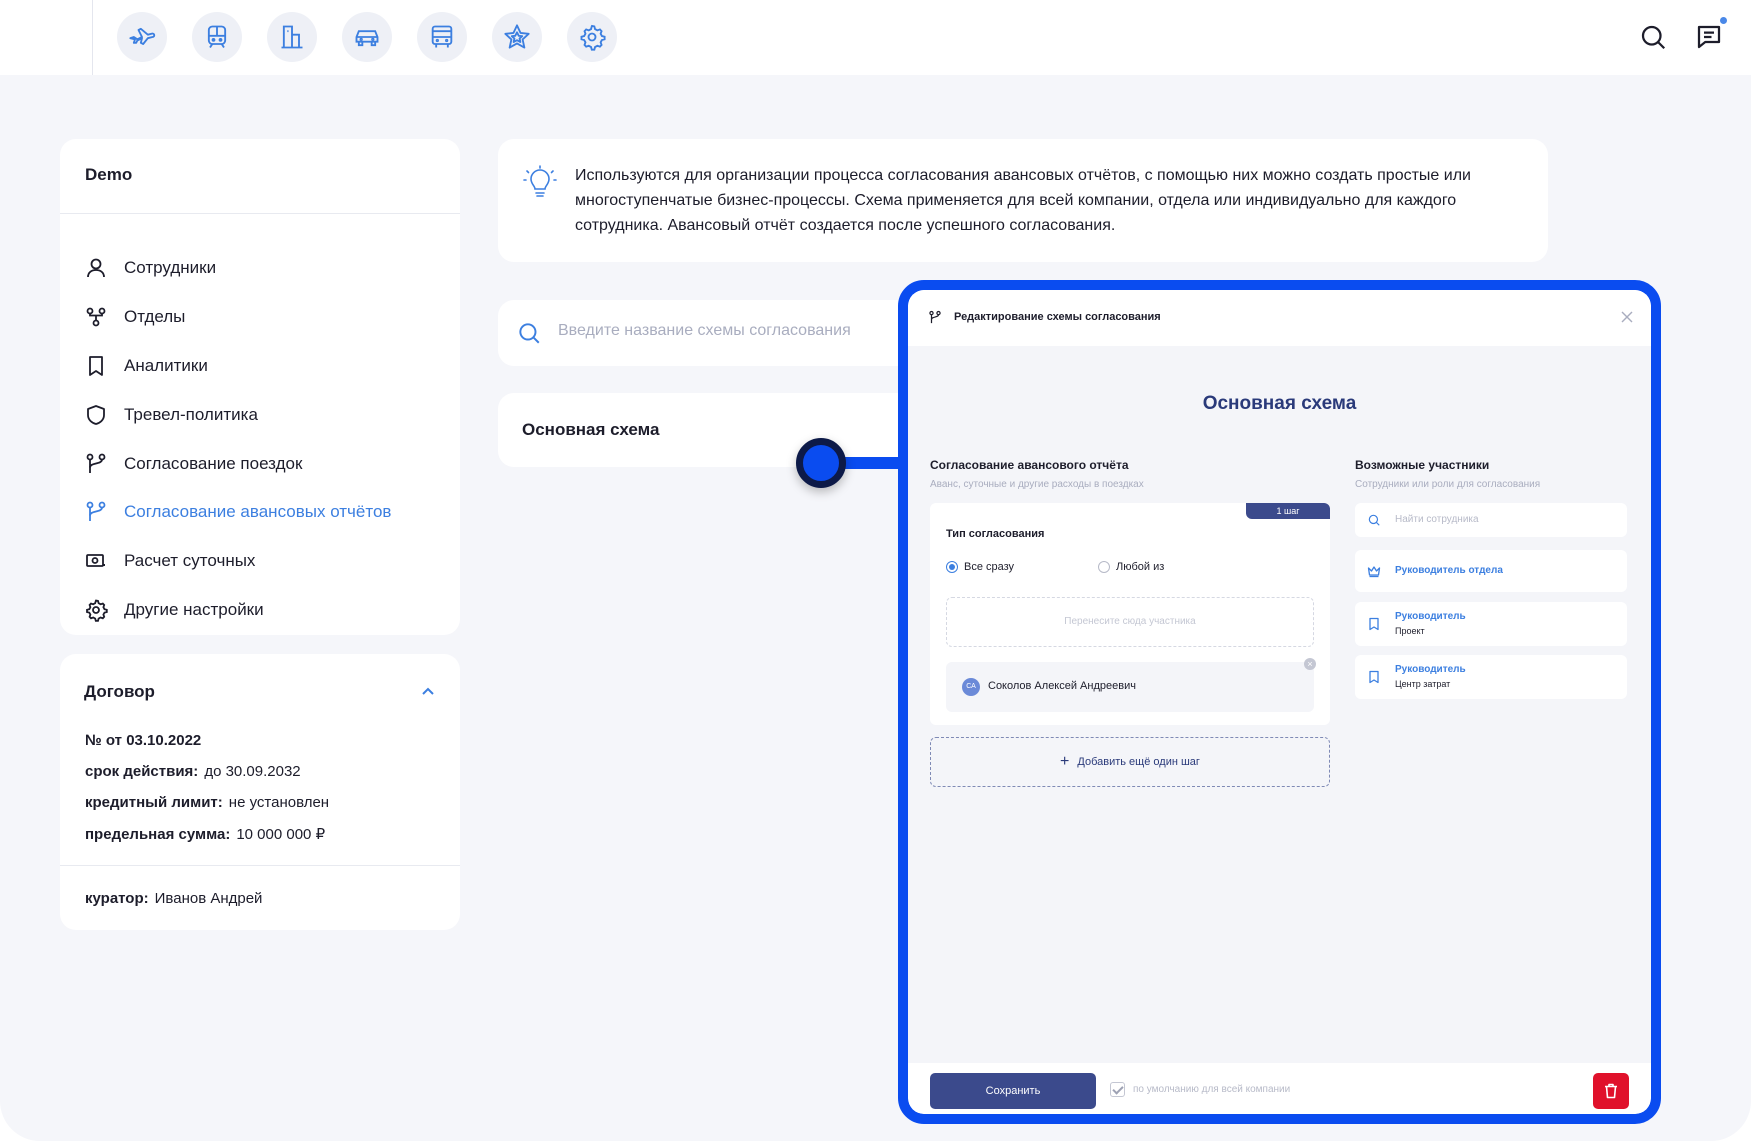  What do you see at coordinates (1430, 616) in the screenshot?
I see `role-name: Руководитель` at bounding box center [1430, 616].